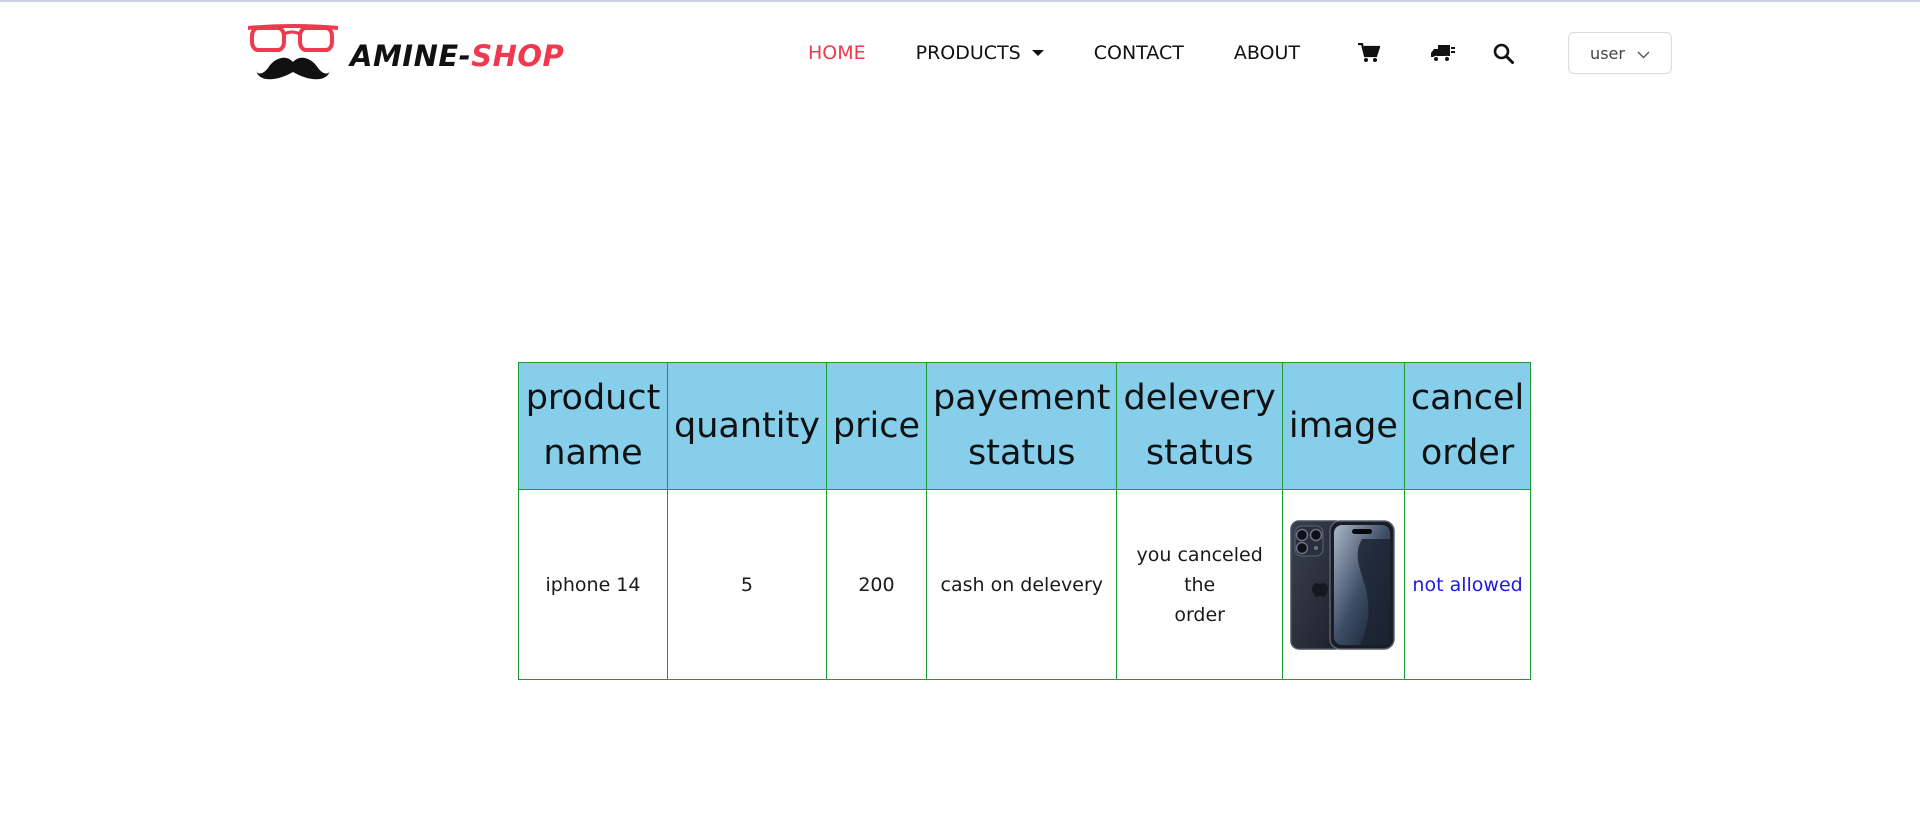  What do you see at coordinates (1022, 584) in the screenshot?
I see `cell-payment-status: cash on delevery` at bounding box center [1022, 584].